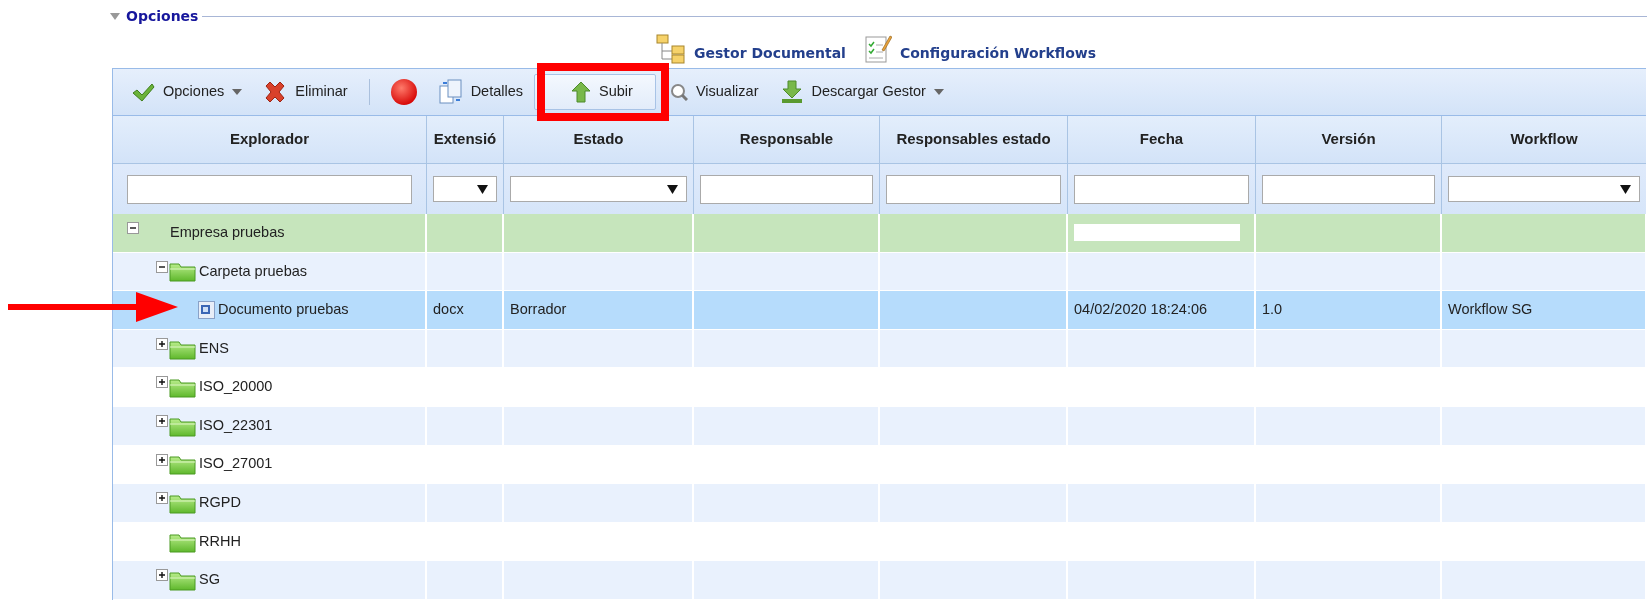 This screenshot has height=605, width=1647. What do you see at coordinates (236, 387) in the screenshot?
I see `folder-name: ISO_20000` at bounding box center [236, 387].